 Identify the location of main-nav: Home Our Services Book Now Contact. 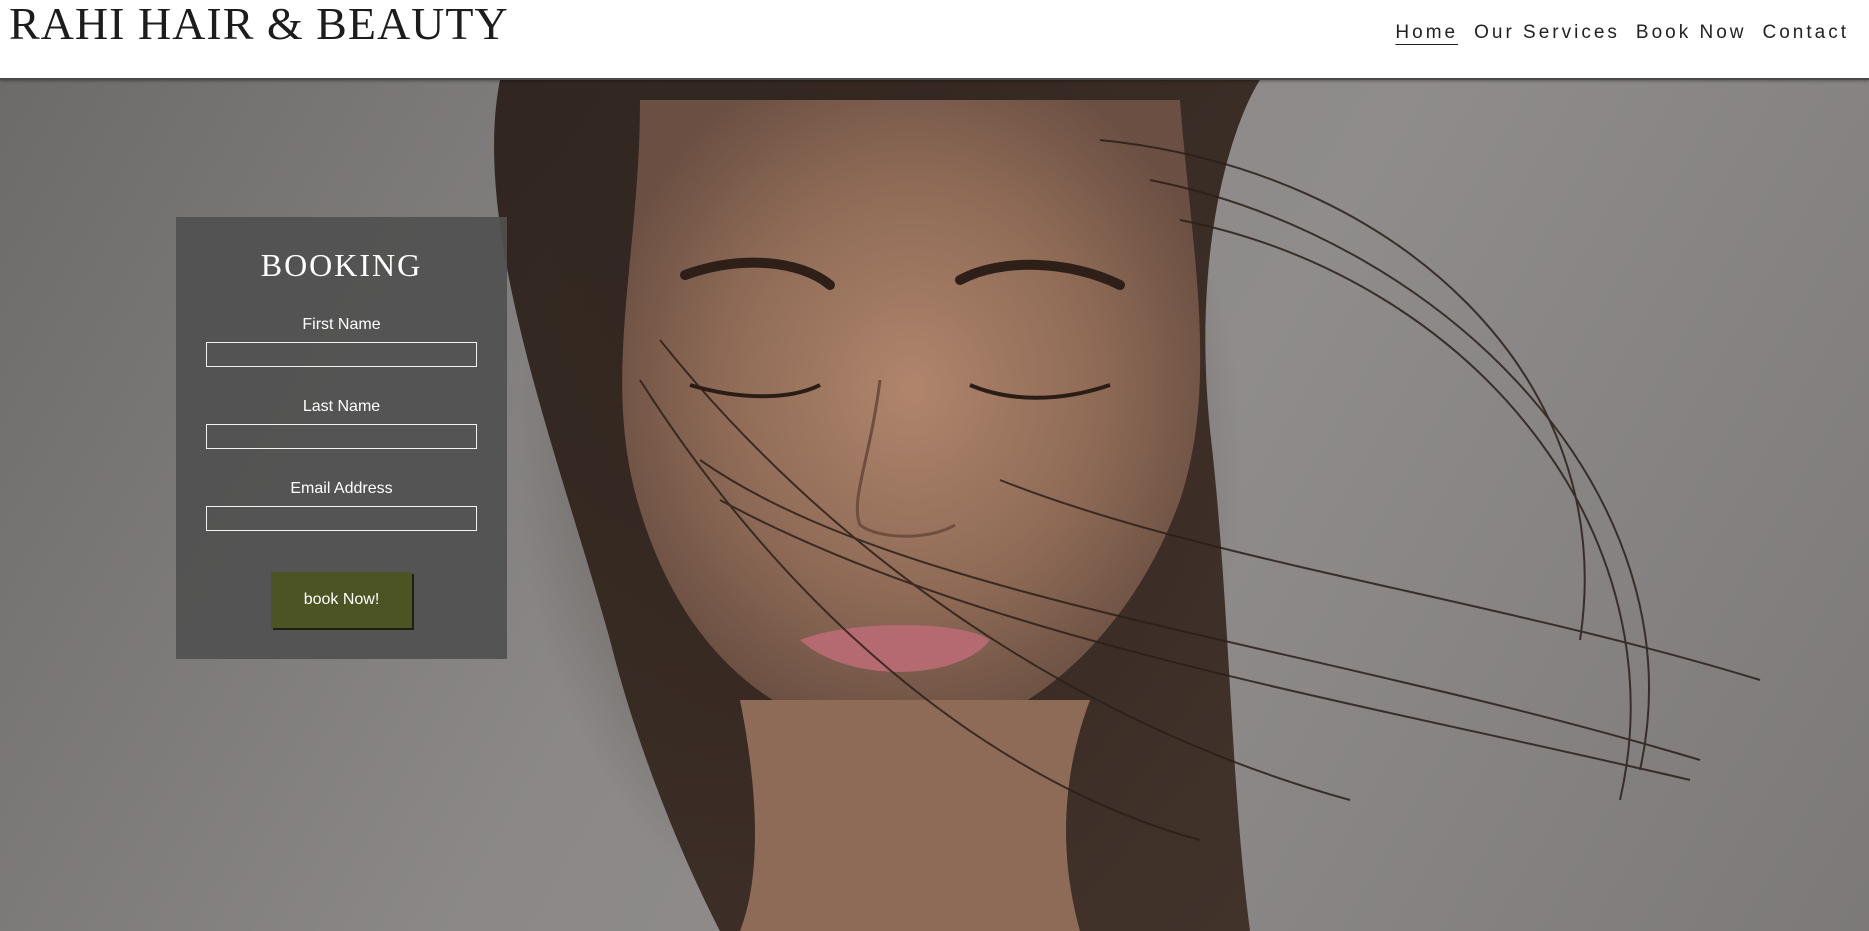
(1622, 33).